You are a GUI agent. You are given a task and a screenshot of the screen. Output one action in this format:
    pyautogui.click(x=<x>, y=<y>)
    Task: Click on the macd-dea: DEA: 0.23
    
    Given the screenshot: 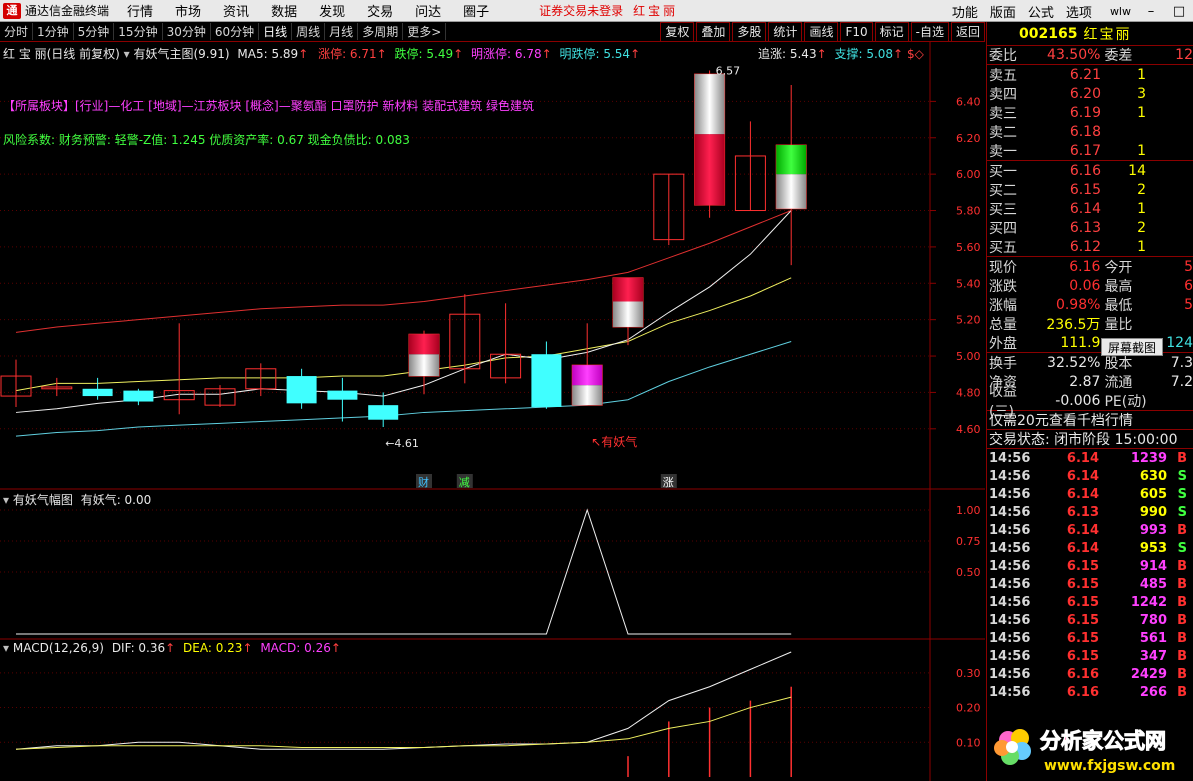 What is the action you would take?
    pyautogui.click(x=213, y=648)
    